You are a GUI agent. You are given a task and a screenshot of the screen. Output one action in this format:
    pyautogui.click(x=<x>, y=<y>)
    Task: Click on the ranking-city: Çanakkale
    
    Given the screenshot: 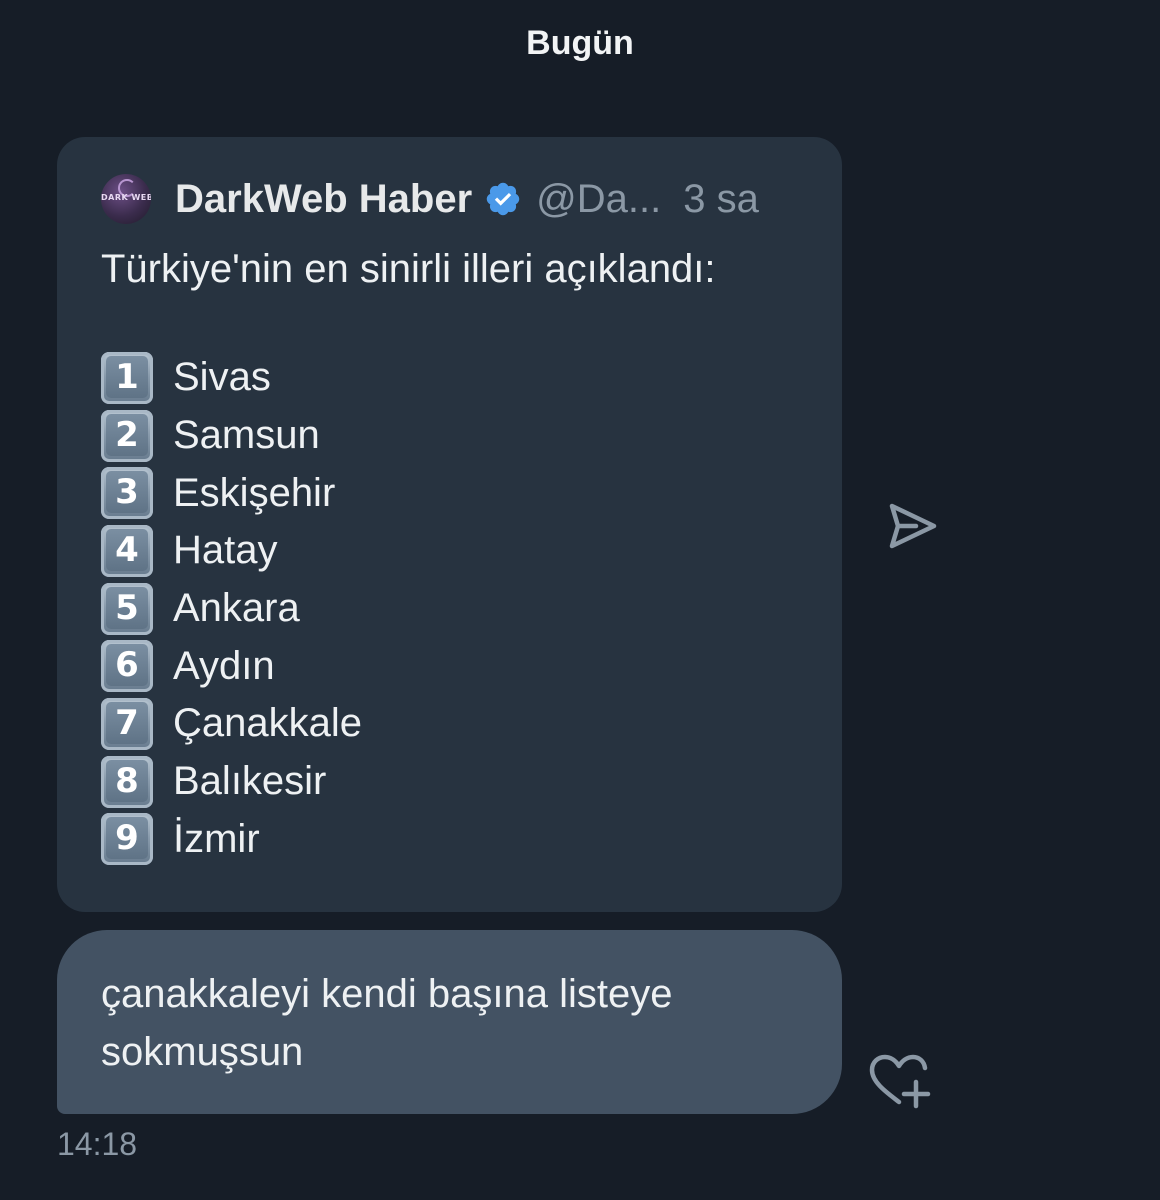 What is the action you would take?
    pyautogui.click(x=268, y=723)
    